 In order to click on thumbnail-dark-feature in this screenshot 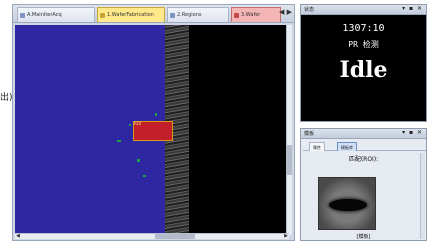, I will do `click(348, 205)`.